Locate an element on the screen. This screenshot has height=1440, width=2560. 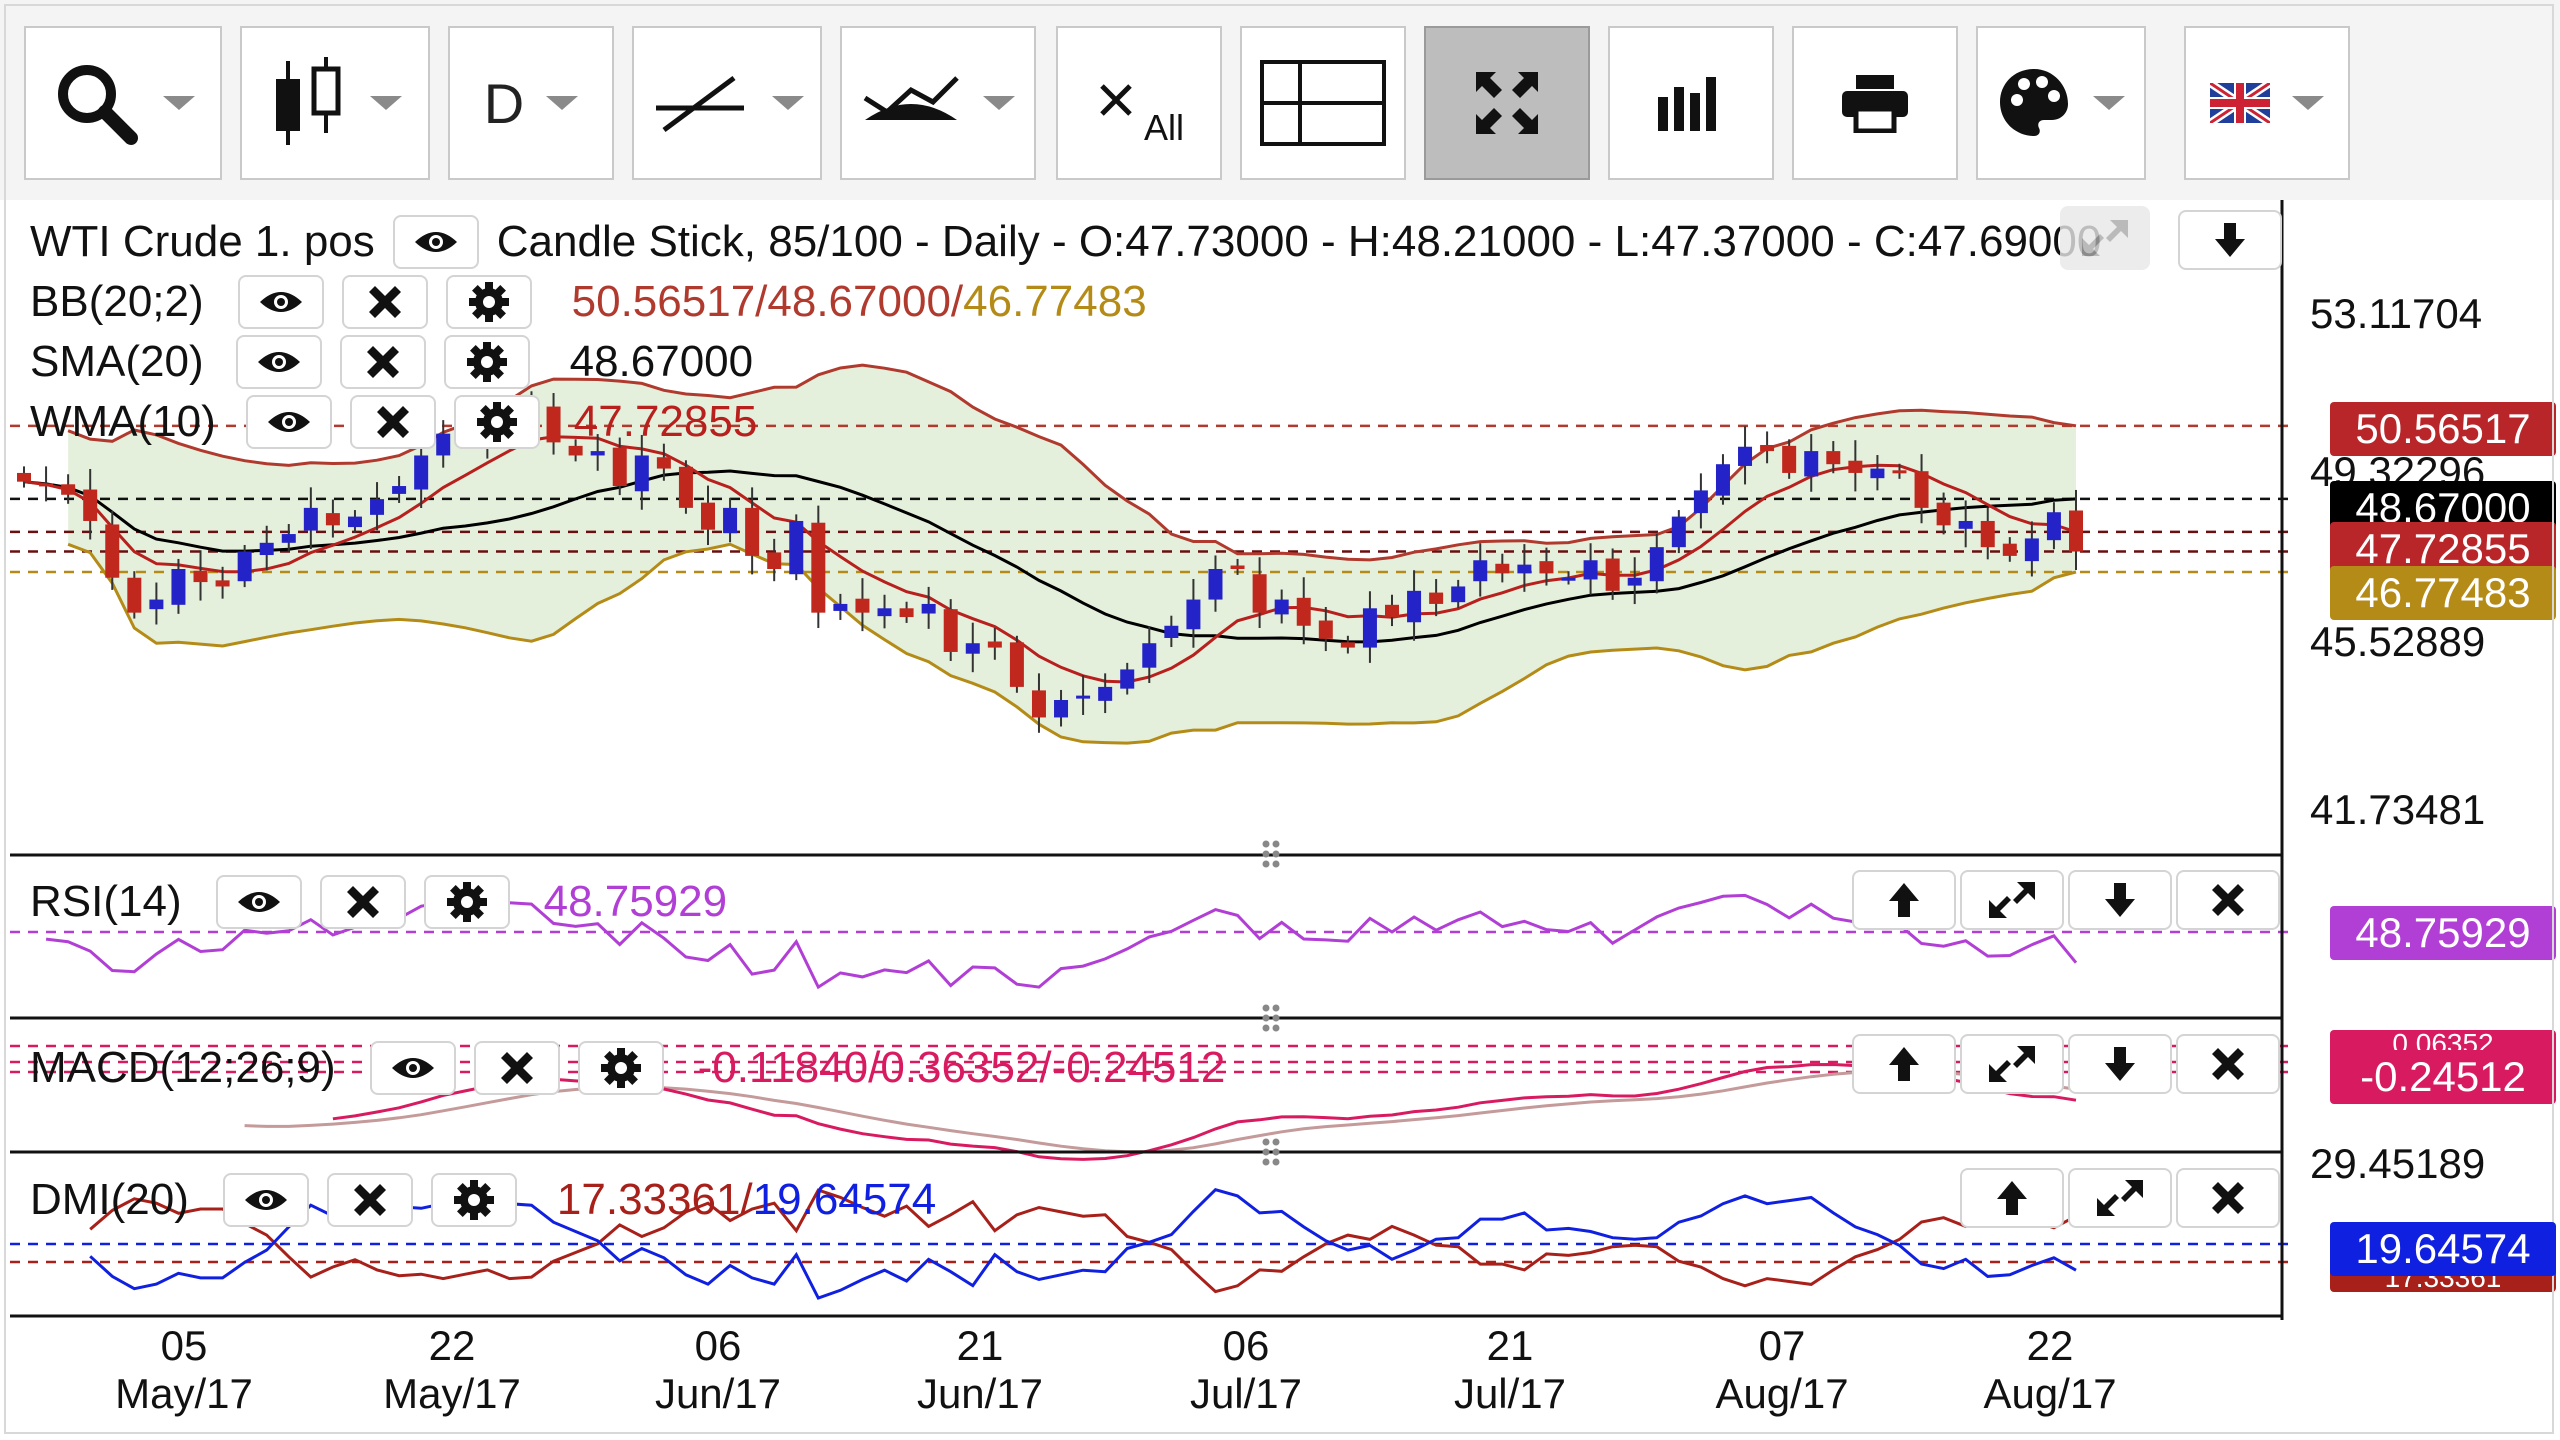
date-axis-label: 22 May/17 is located at coordinates (452, 1370).